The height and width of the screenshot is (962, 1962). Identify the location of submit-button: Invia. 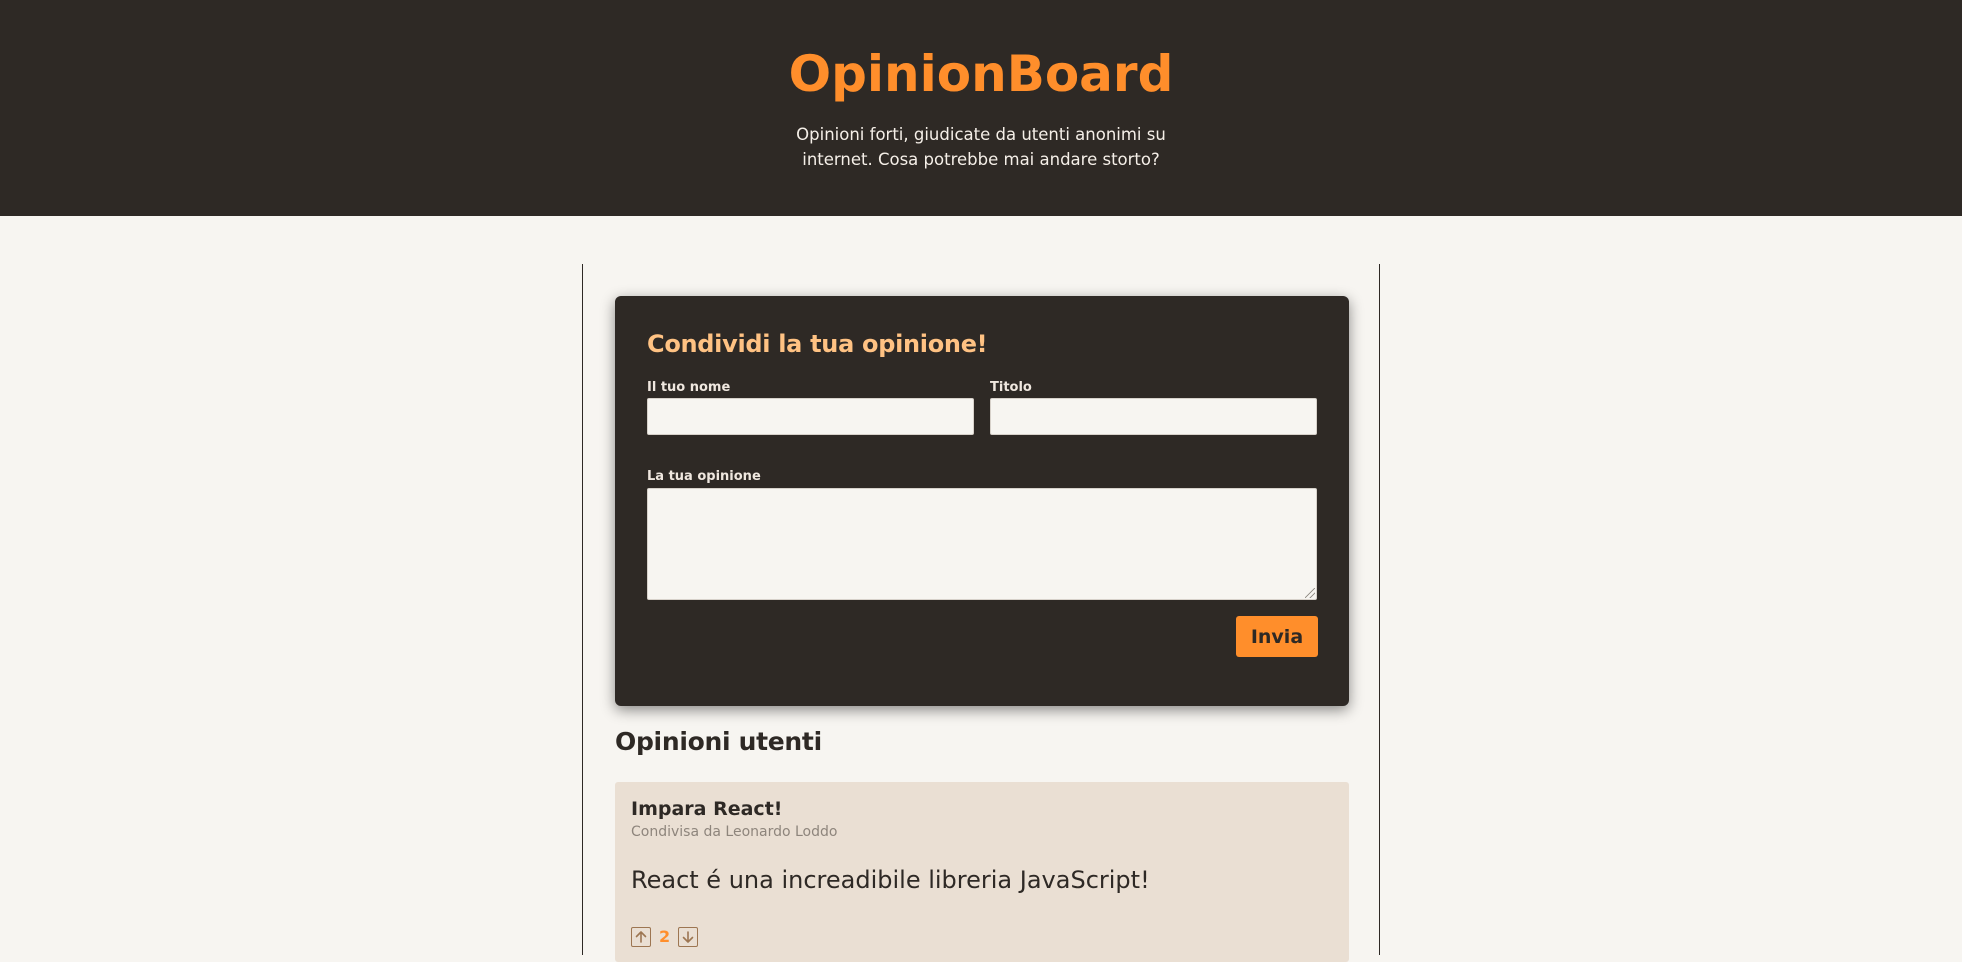
(1277, 636).